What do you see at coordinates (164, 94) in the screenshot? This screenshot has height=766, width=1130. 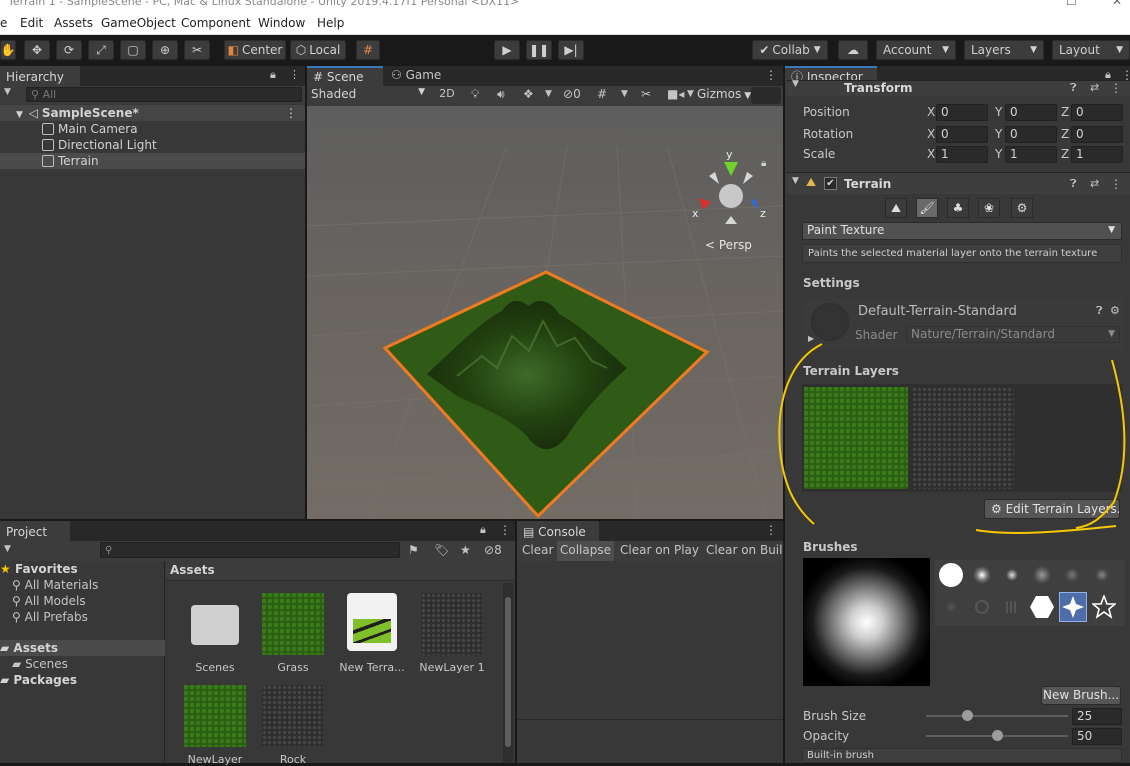 I see `hierarchy-search-input: ⚲ All` at bounding box center [164, 94].